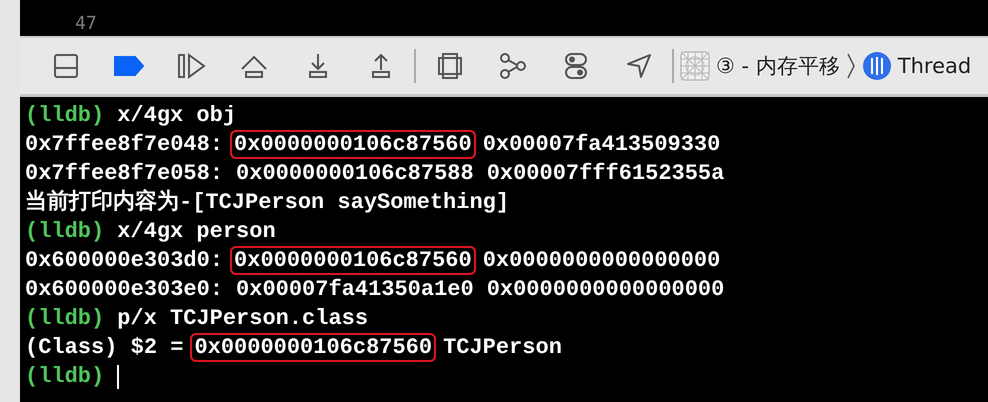 This screenshot has height=402, width=988. Describe the element at coordinates (877, 66) in the screenshot. I see `thread-icon` at that location.